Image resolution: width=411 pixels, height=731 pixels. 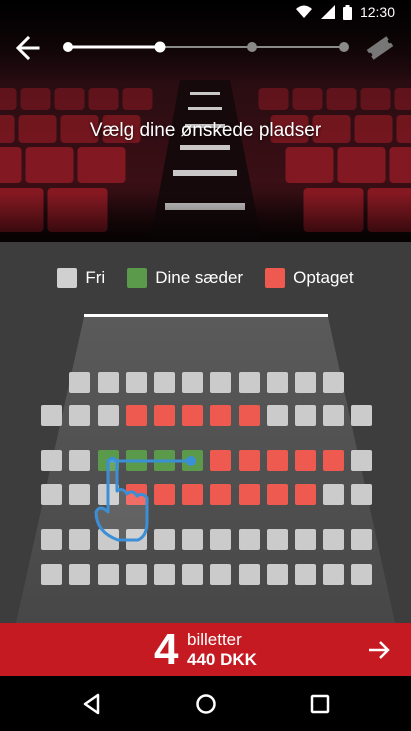 I want to click on signal-icon, so click(x=327, y=12).